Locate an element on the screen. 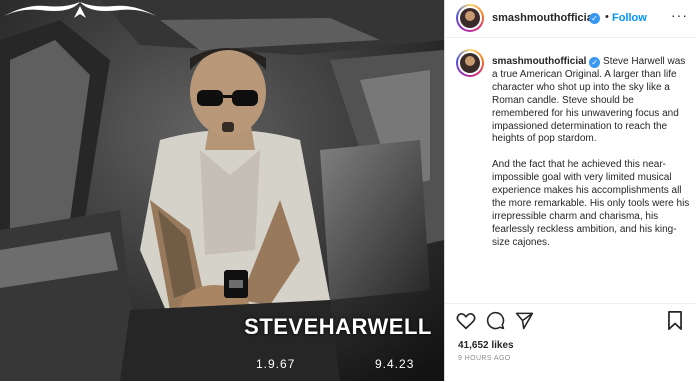 The image size is (696, 382). tribal-ornament is located at coordinates (80, 10).